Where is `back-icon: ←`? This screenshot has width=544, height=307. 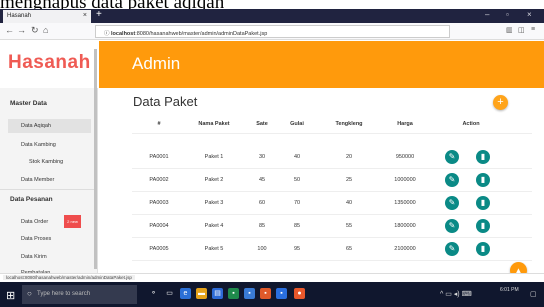 back-icon: ← is located at coordinates (9, 30).